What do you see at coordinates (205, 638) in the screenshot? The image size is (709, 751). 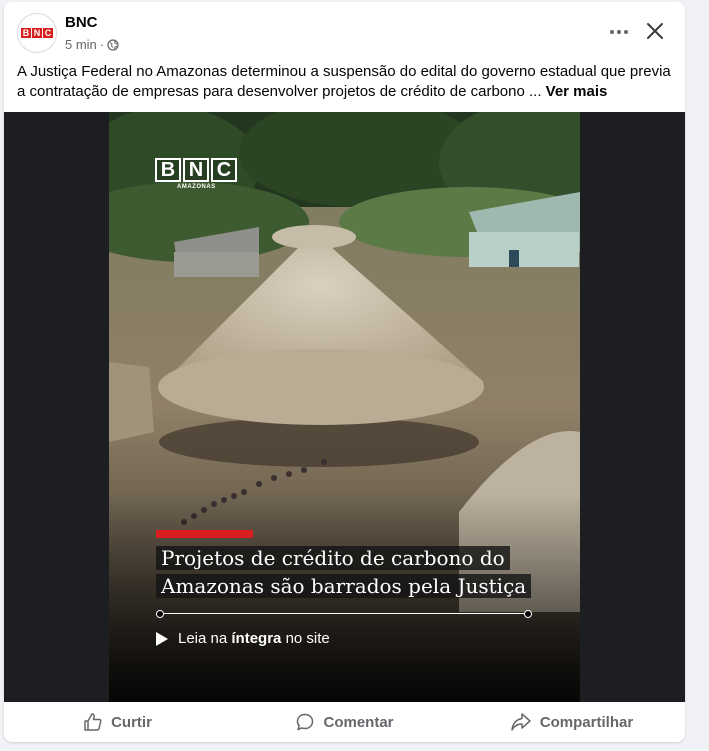 I see `cta-prefix: Leia na` at bounding box center [205, 638].